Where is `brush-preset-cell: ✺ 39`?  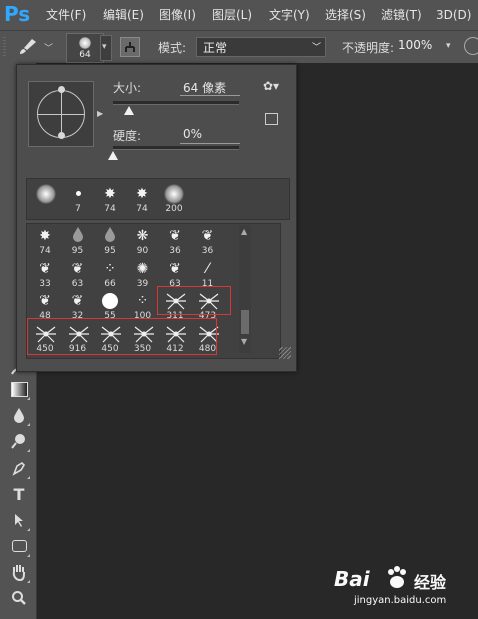 brush-preset-cell: ✺ 39 is located at coordinates (143, 273).